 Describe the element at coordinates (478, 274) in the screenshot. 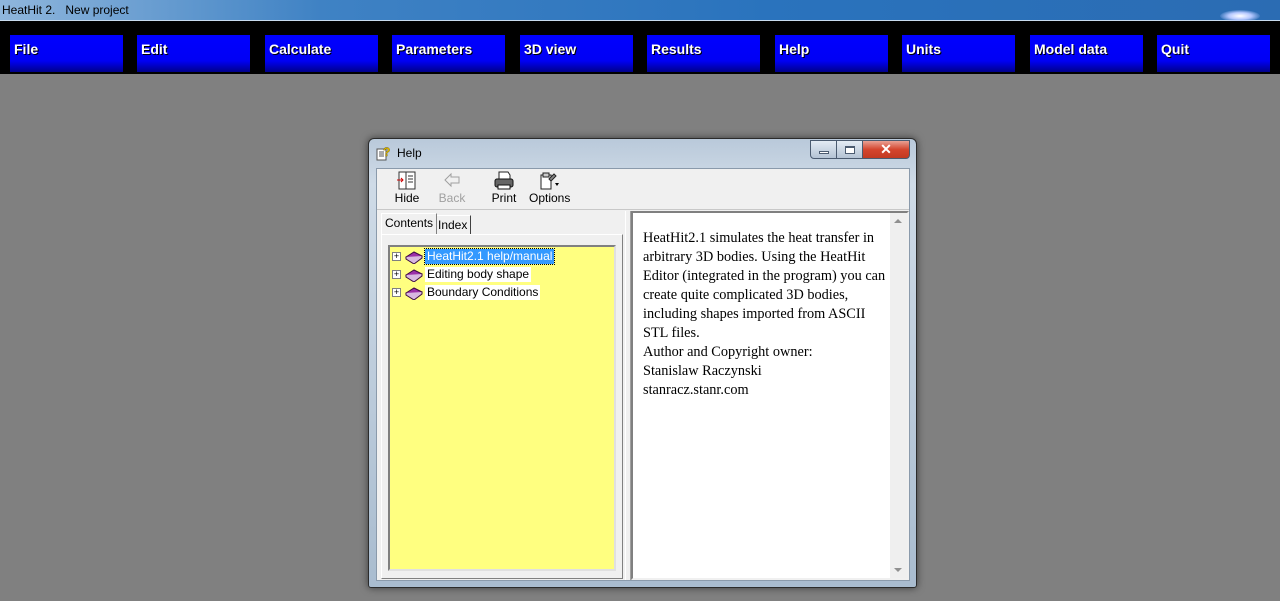

I see `tree-item-label: Editing body shape` at that location.